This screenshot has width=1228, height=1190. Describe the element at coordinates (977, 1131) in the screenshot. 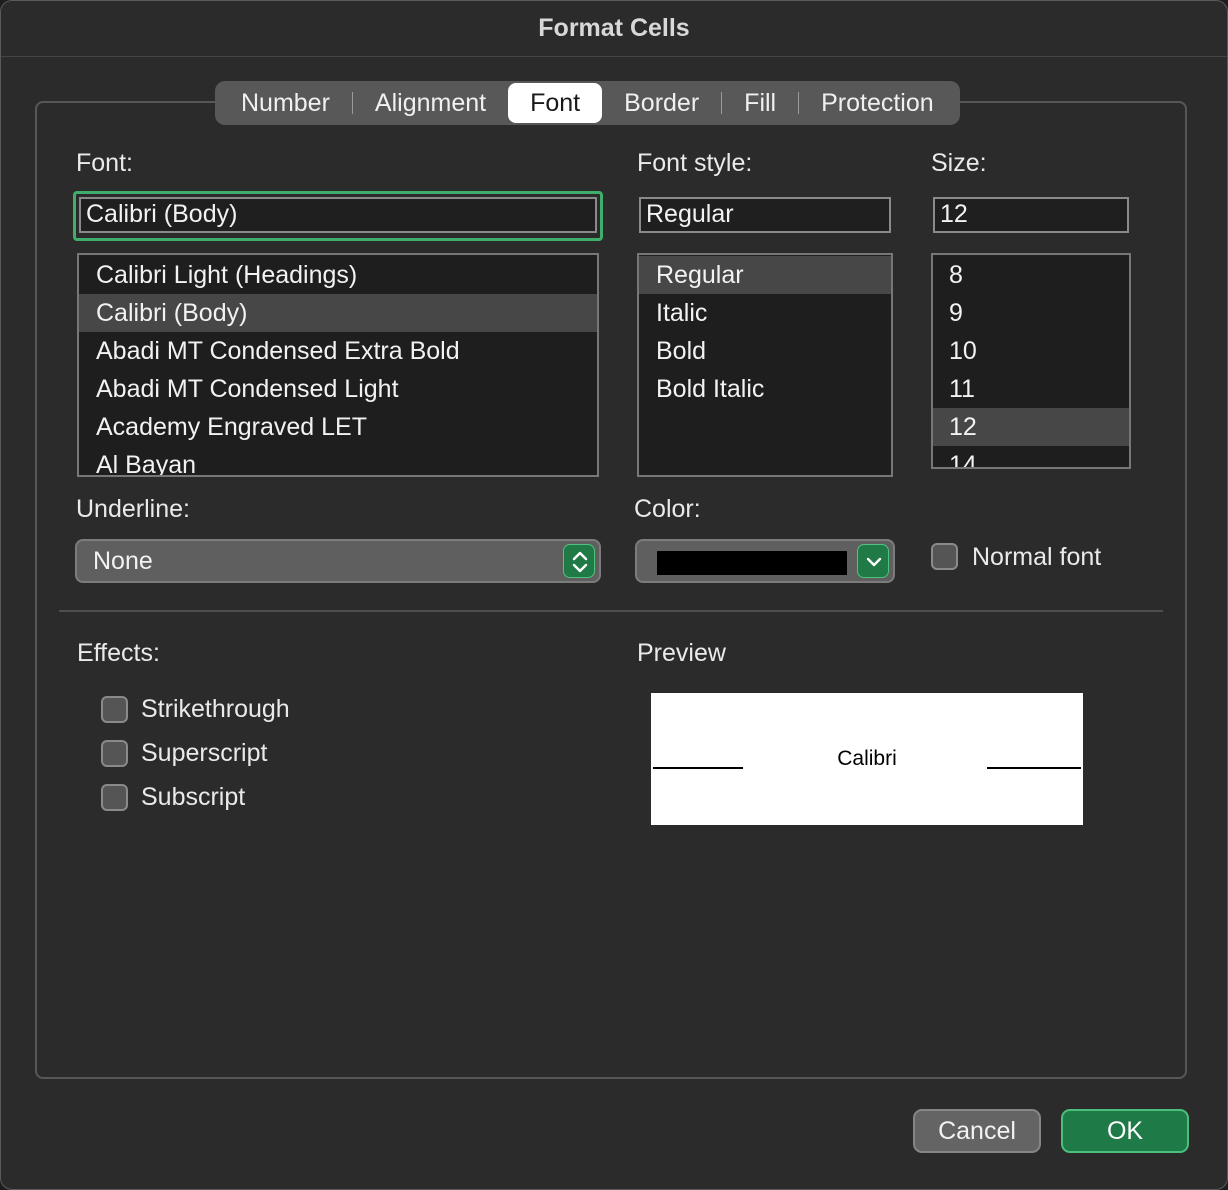

I see `cancel-button: Cancel` at that location.